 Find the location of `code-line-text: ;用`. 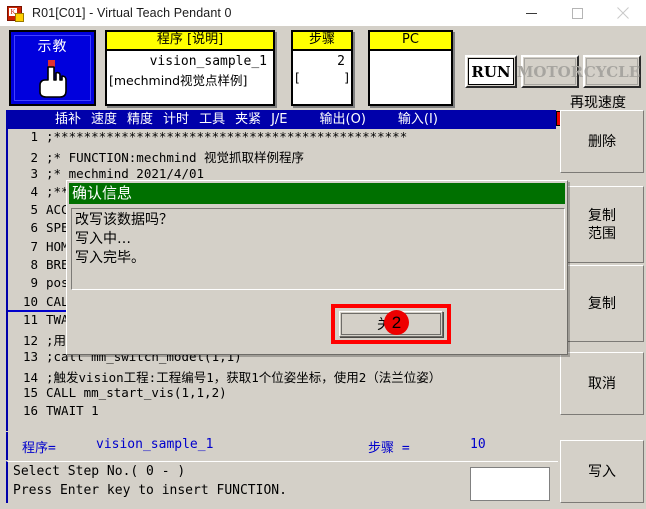

code-line-text: ;用 is located at coordinates (56, 341).